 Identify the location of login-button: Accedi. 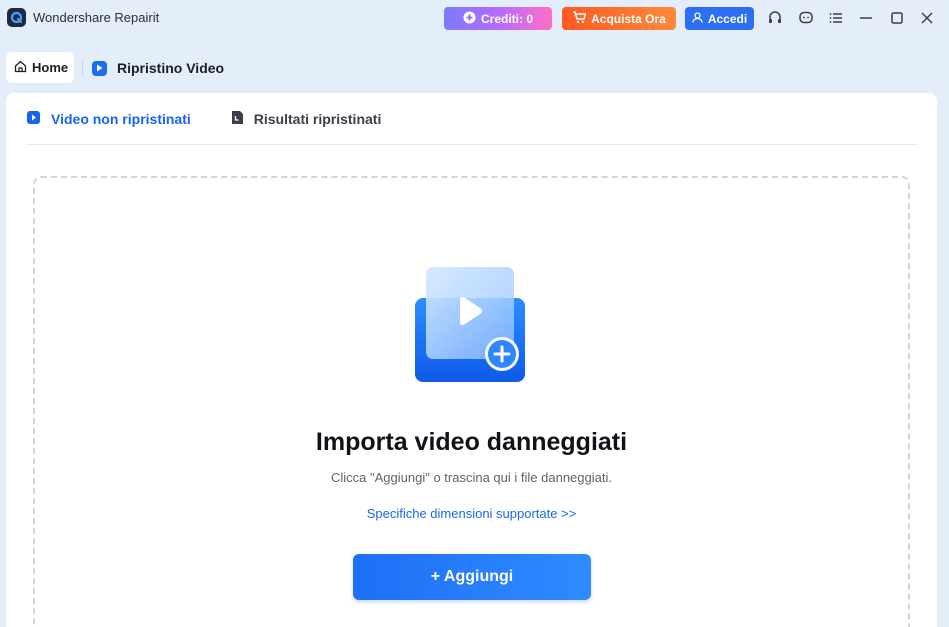
(719, 18).